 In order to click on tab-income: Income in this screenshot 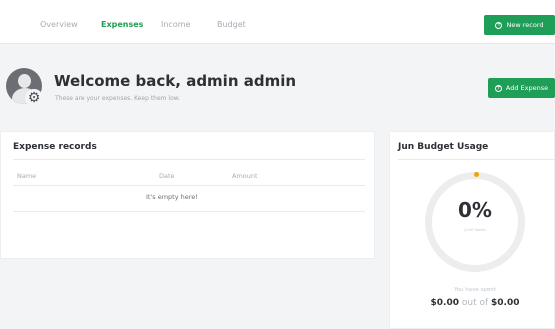, I will do `click(175, 25)`.